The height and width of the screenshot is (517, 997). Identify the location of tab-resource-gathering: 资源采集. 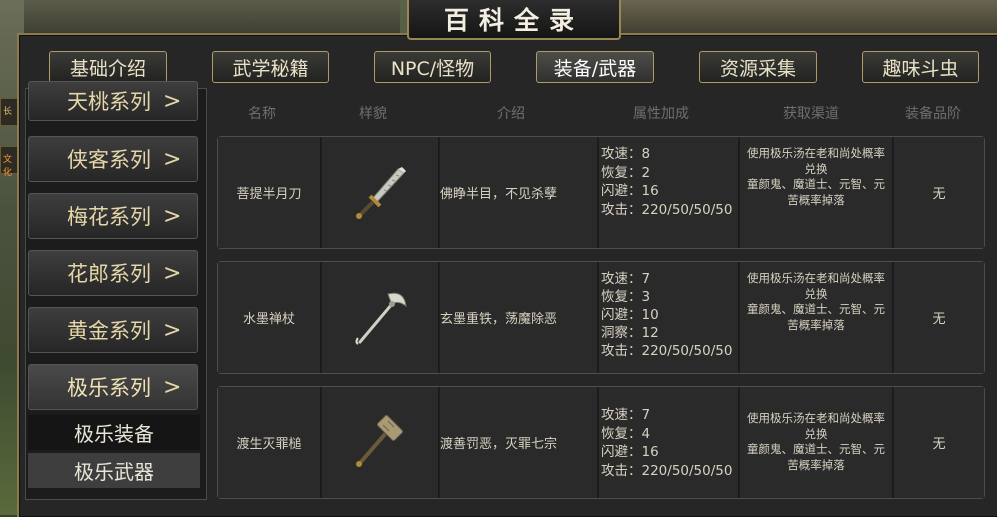
(758, 67).